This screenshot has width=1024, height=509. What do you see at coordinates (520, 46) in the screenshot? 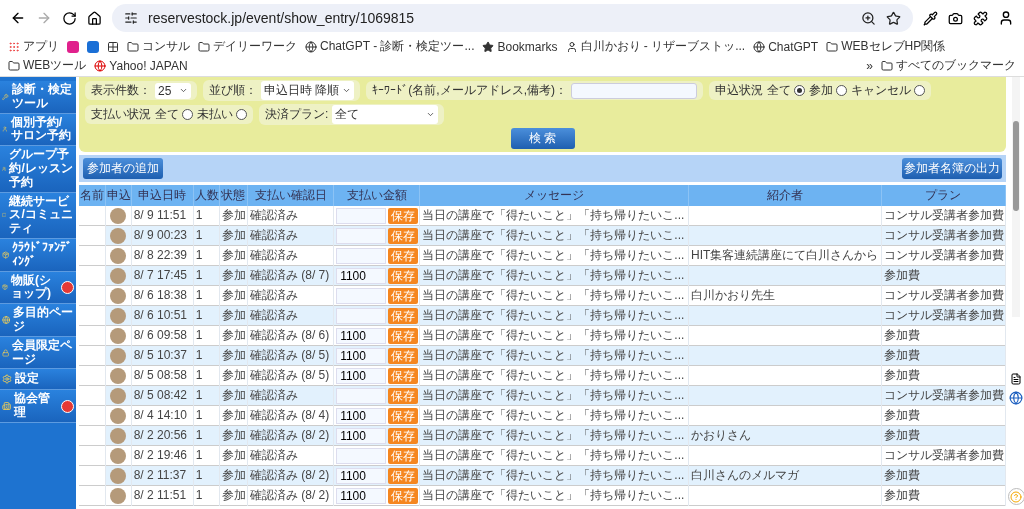
I see `bookmark: Bookmarks` at bounding box center [520, 46].